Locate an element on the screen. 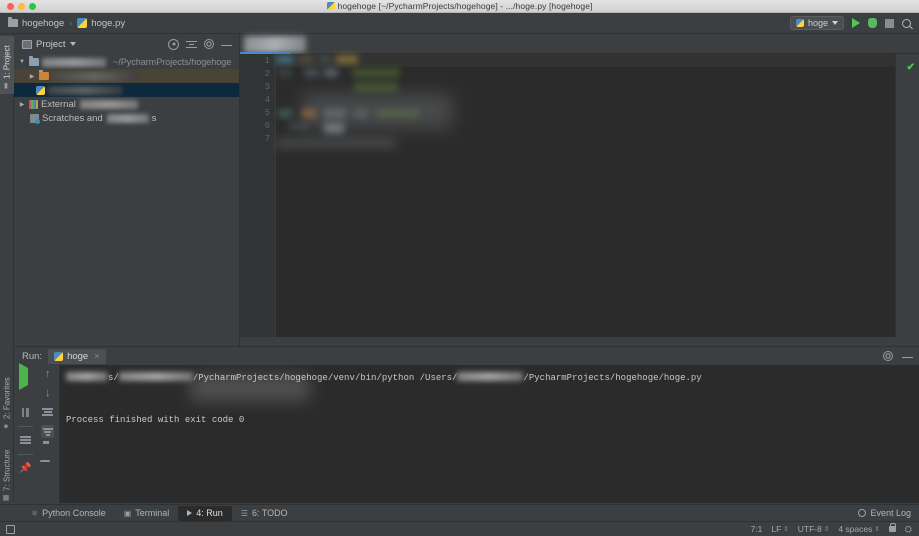 The height and width of the screenshot is (536, 919). scratches-icon is located at coordinates (35, 118).